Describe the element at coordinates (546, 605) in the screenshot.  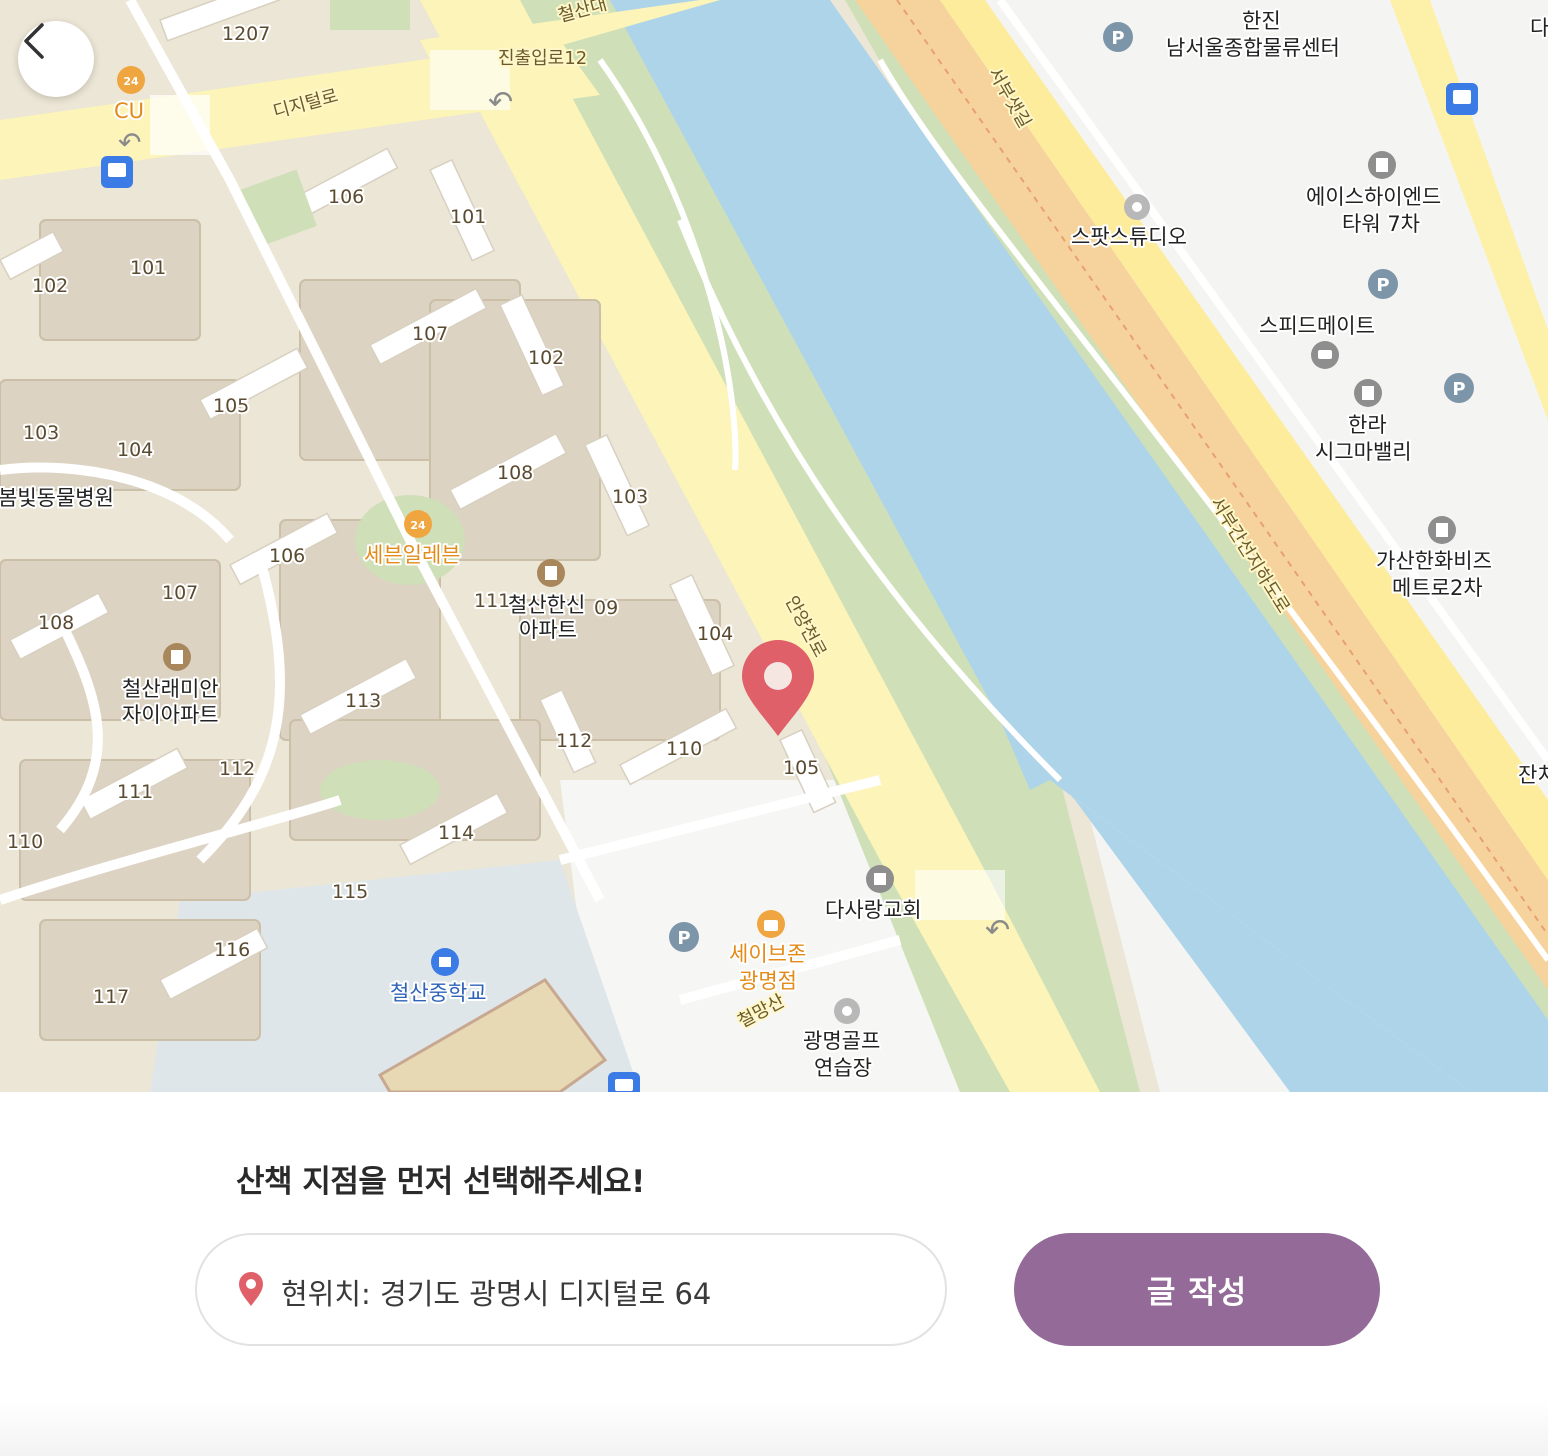
I see `map-label-hanshin: 철산한신` at that location.